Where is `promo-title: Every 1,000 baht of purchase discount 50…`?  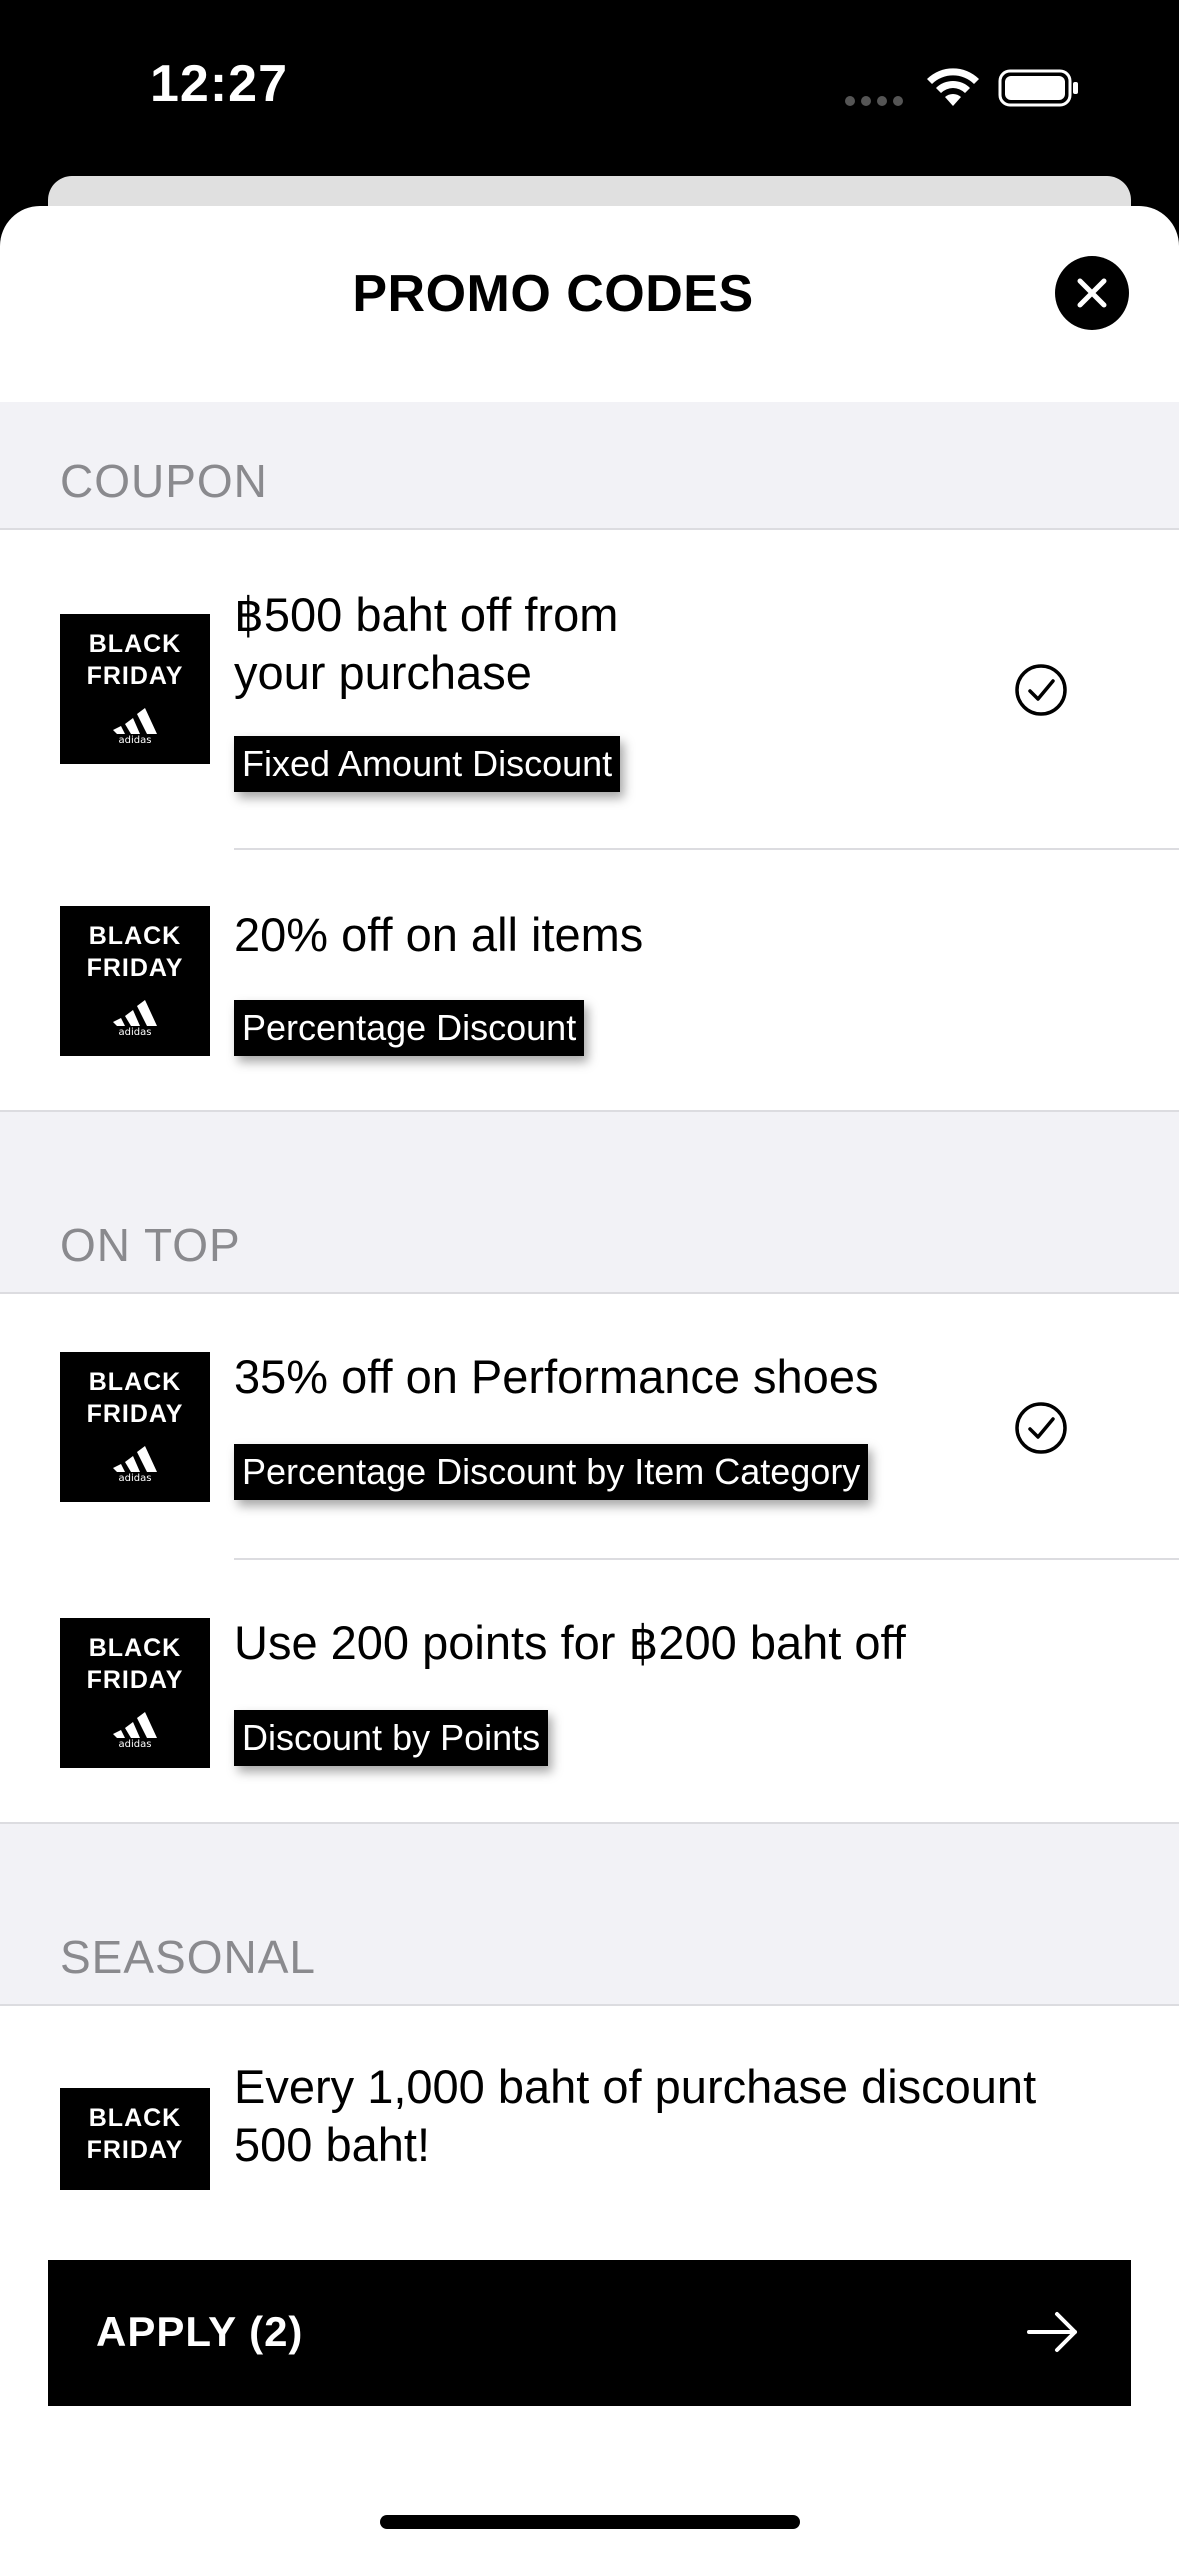
promo-title: Every 1,000 baht of purchase discount 50… is located at coordinates (635, 2115).